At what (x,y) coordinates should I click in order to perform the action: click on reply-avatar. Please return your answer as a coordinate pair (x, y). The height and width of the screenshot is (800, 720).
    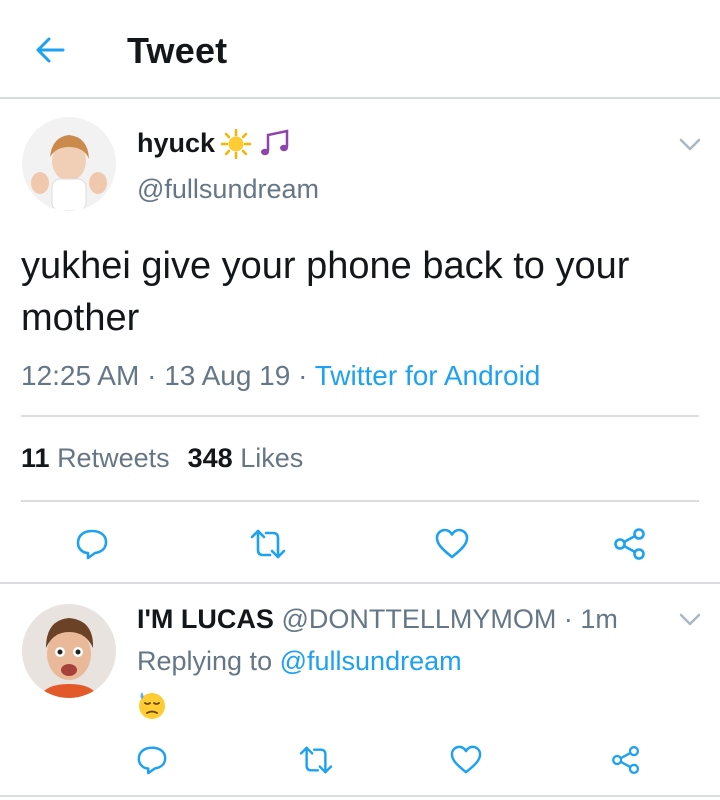
    Looking at the image, I should click on (69, 651).